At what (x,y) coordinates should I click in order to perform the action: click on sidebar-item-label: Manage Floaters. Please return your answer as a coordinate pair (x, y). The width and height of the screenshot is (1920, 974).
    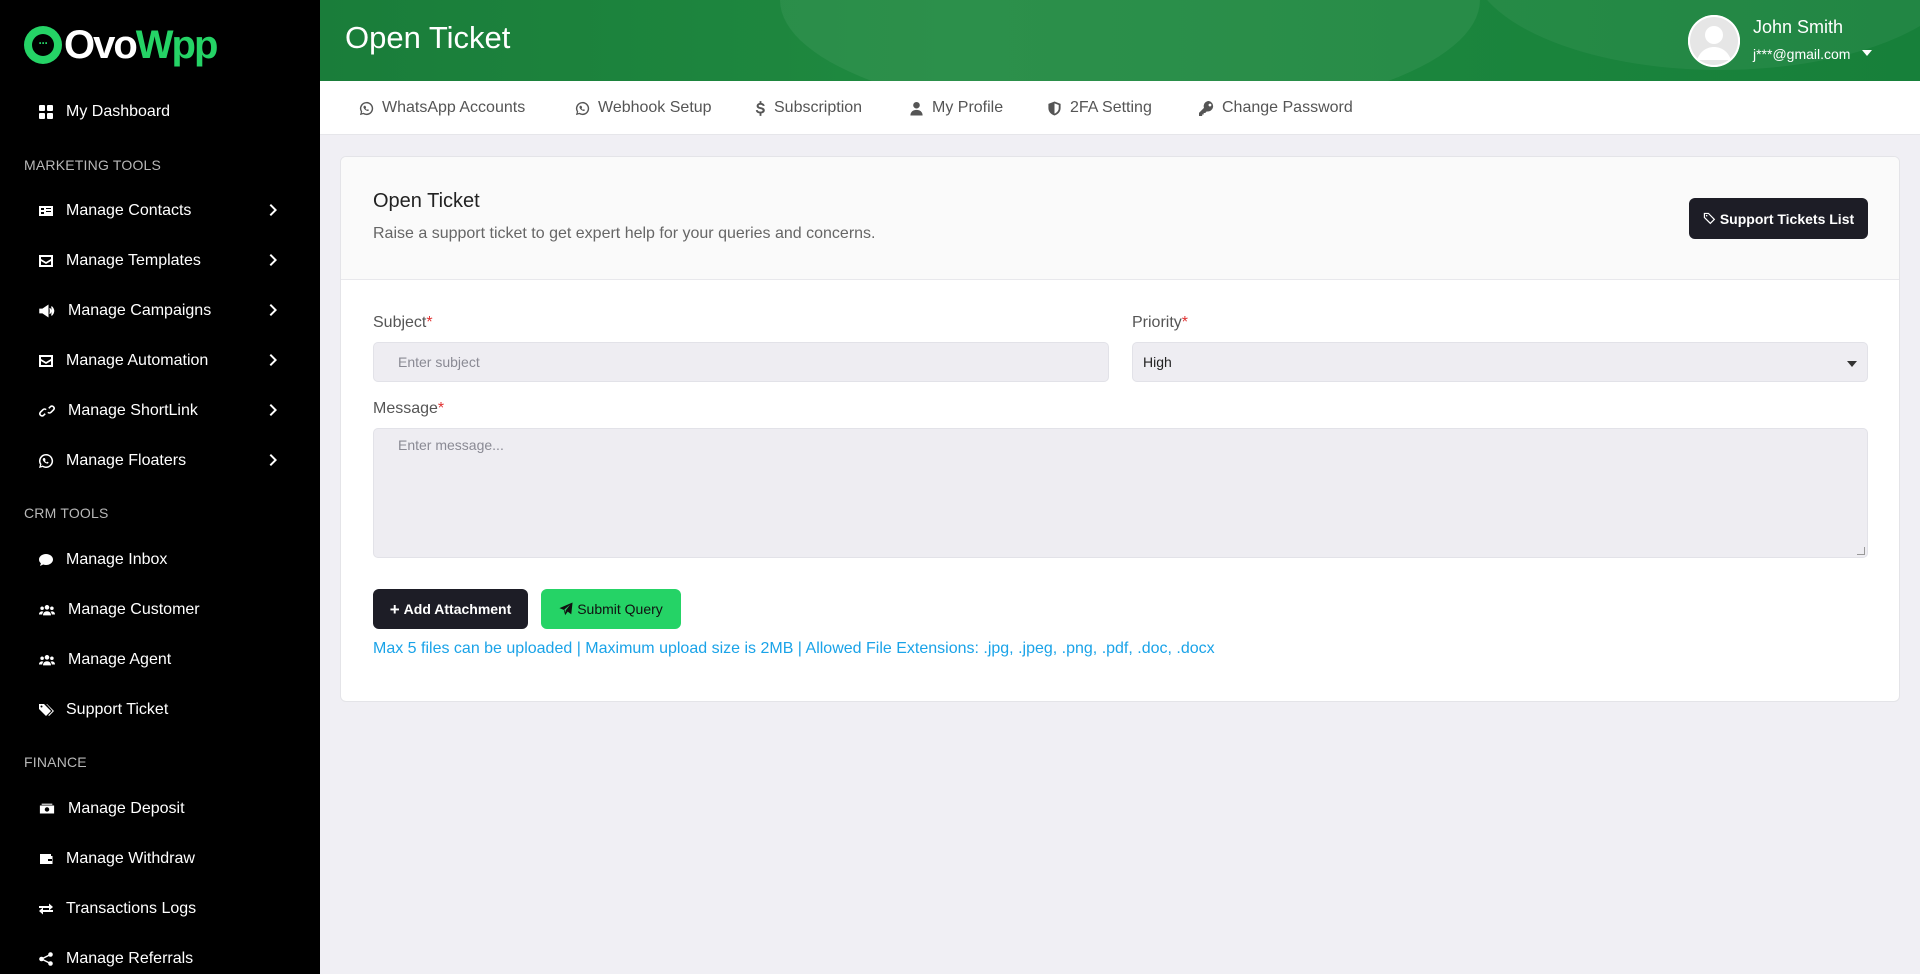
    Looking at the image, I should click on (126, 460).